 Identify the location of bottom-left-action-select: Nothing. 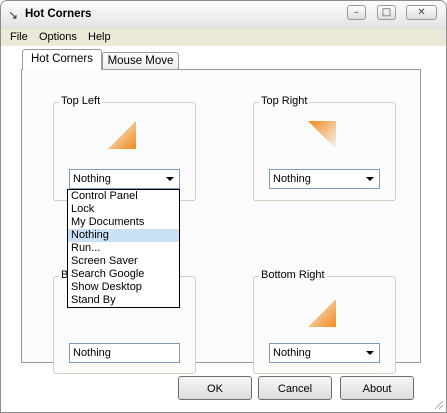
(124, 353).